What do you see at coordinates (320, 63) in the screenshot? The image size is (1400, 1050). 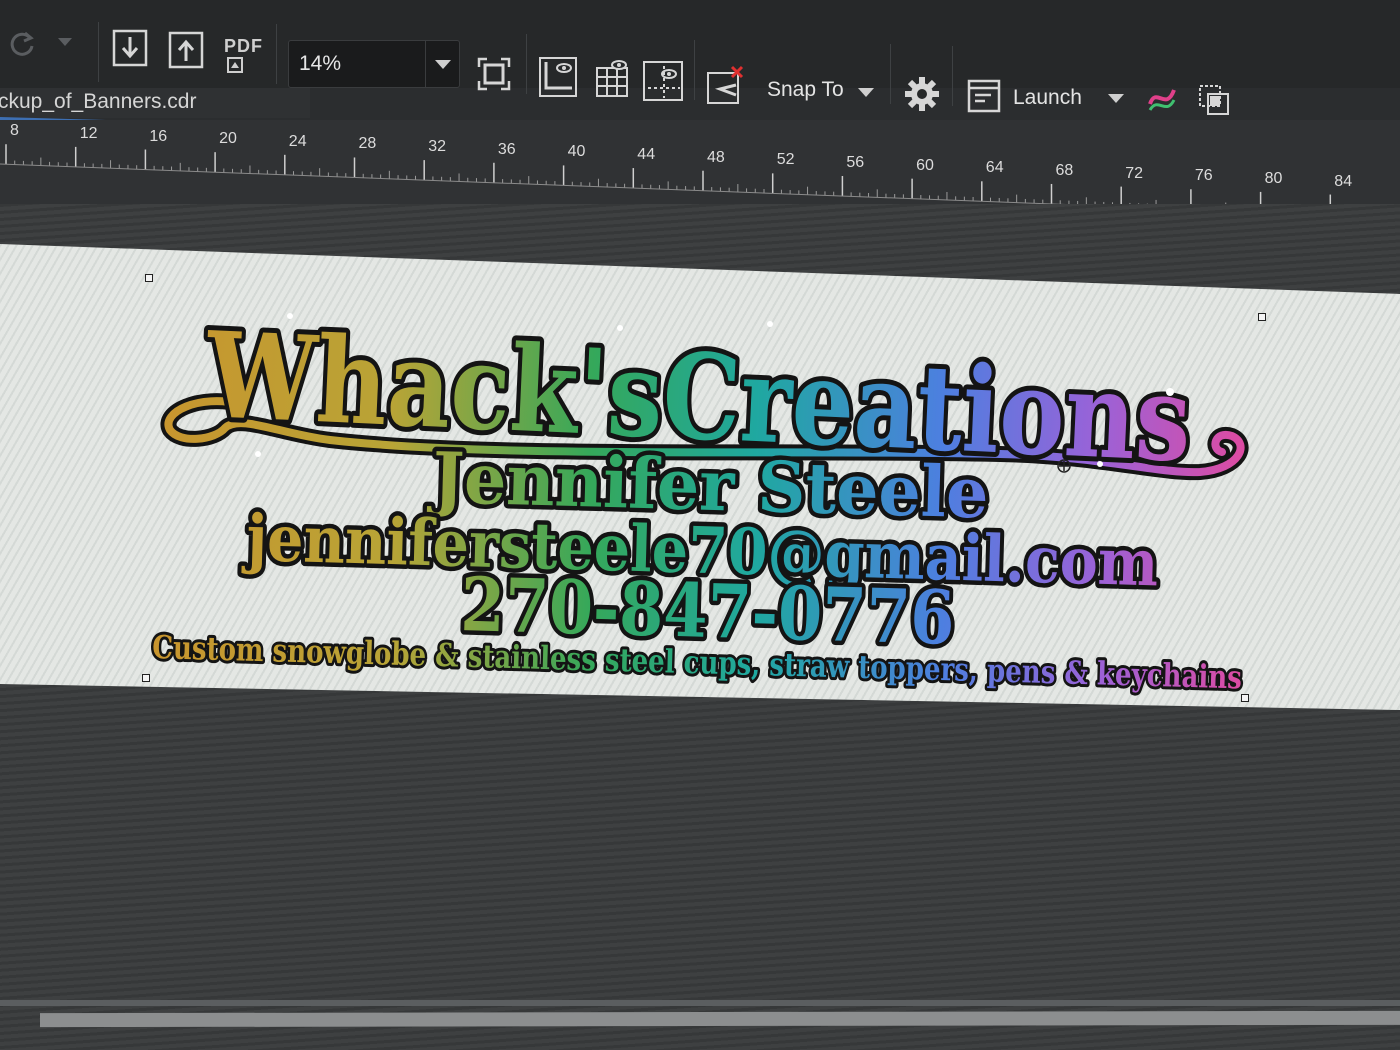 I see `zoom-value: 14%` at bounding box center [320, 63].